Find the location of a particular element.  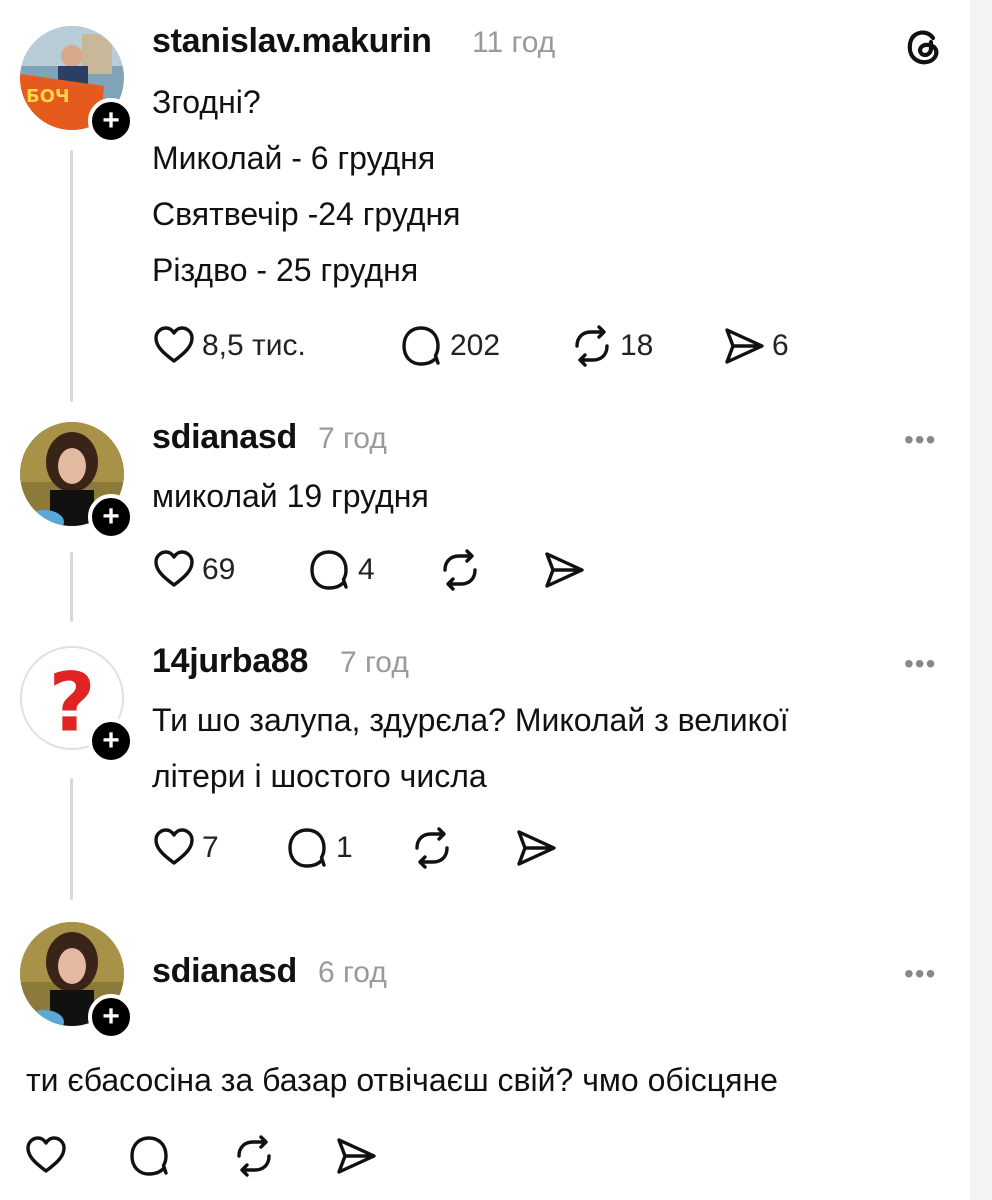

comment-line: Ти шо залупа, здурєла? Миколай з великої is located at coordinates (470, 720).